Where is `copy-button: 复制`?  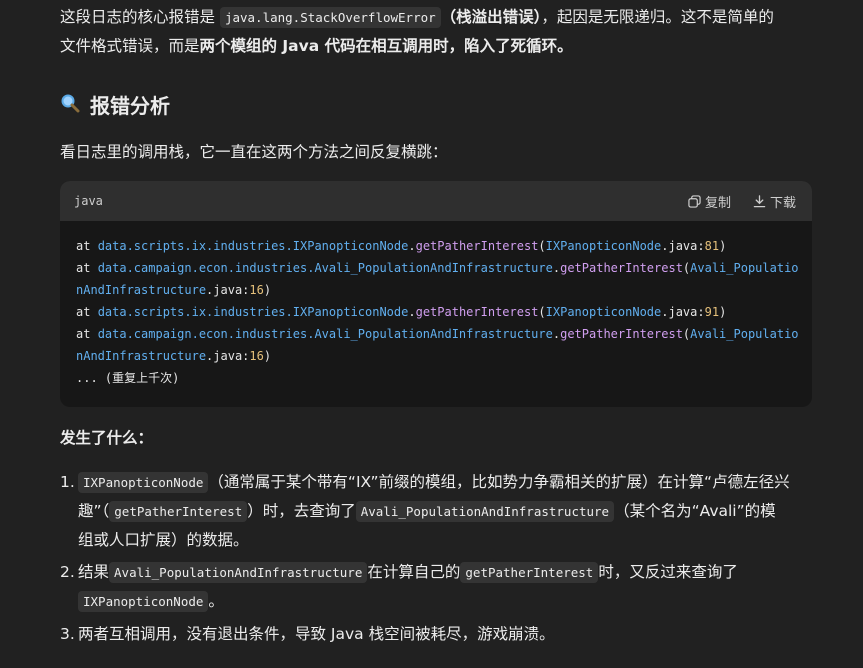 copy-button: 复制 is located at coordinates (709, 201).